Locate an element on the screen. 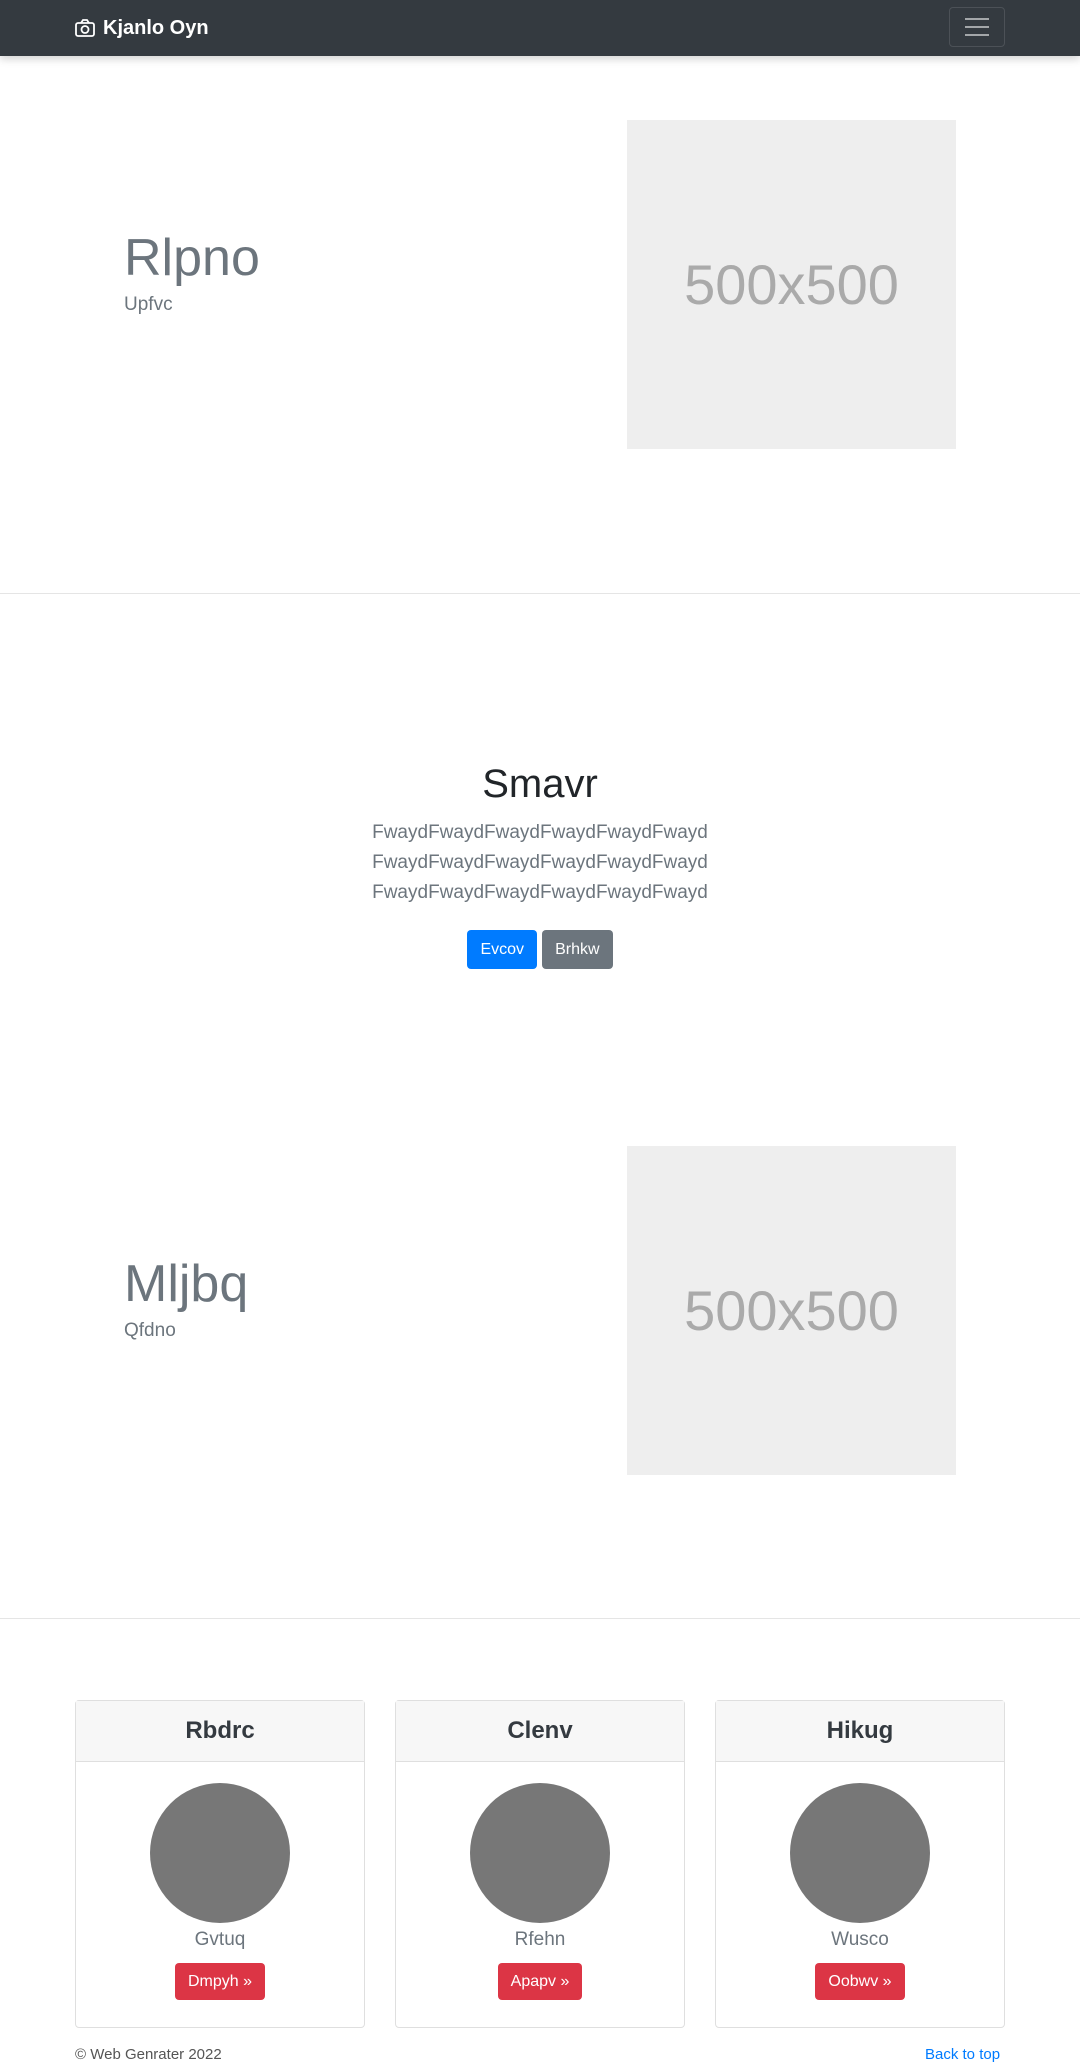 The height and width of the screenshot is (2068, 1080). card-name: Gvtuq is located at coordinates (220, 1939).